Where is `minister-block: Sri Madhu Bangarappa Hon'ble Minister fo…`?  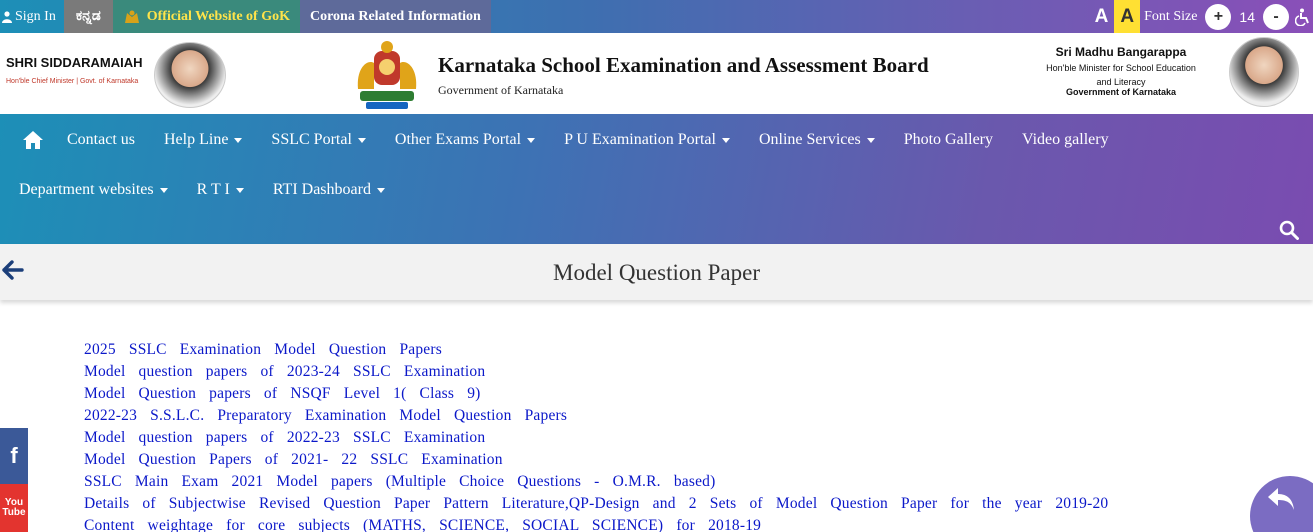 minister-block: Sri Madhu Bangarappa Hon'ble Minister fo… is located at coordinates (1121, 71).